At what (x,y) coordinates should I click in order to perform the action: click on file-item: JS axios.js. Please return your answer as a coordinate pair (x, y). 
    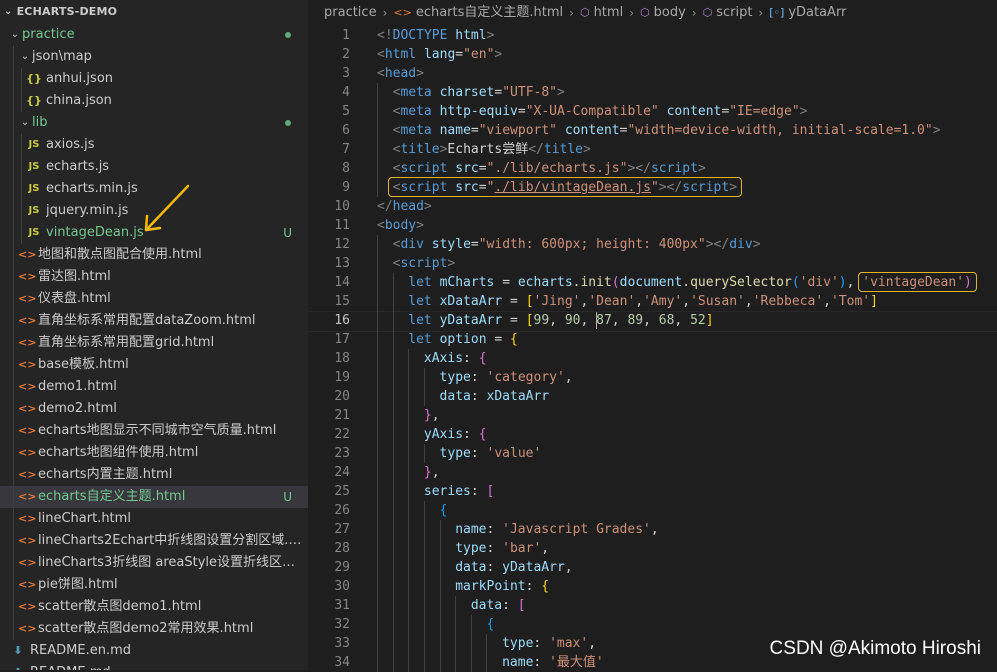
    Looking at the image, I should click on (154, 145).